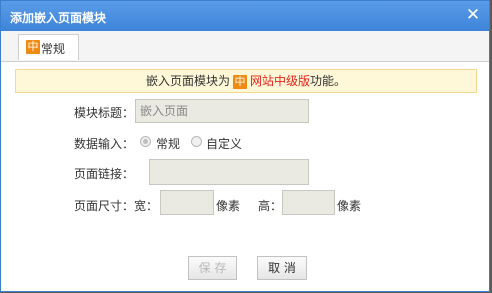 The width and height of the screenshot is (492, 293). I want to click on module-title-input: 嵌入页面, so click(222, 111).